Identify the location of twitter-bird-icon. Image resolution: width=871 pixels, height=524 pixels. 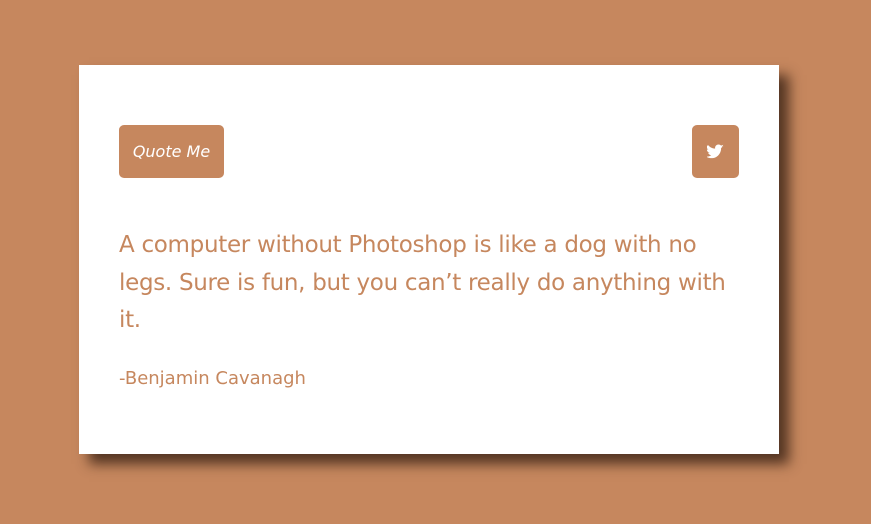
(715, 151).